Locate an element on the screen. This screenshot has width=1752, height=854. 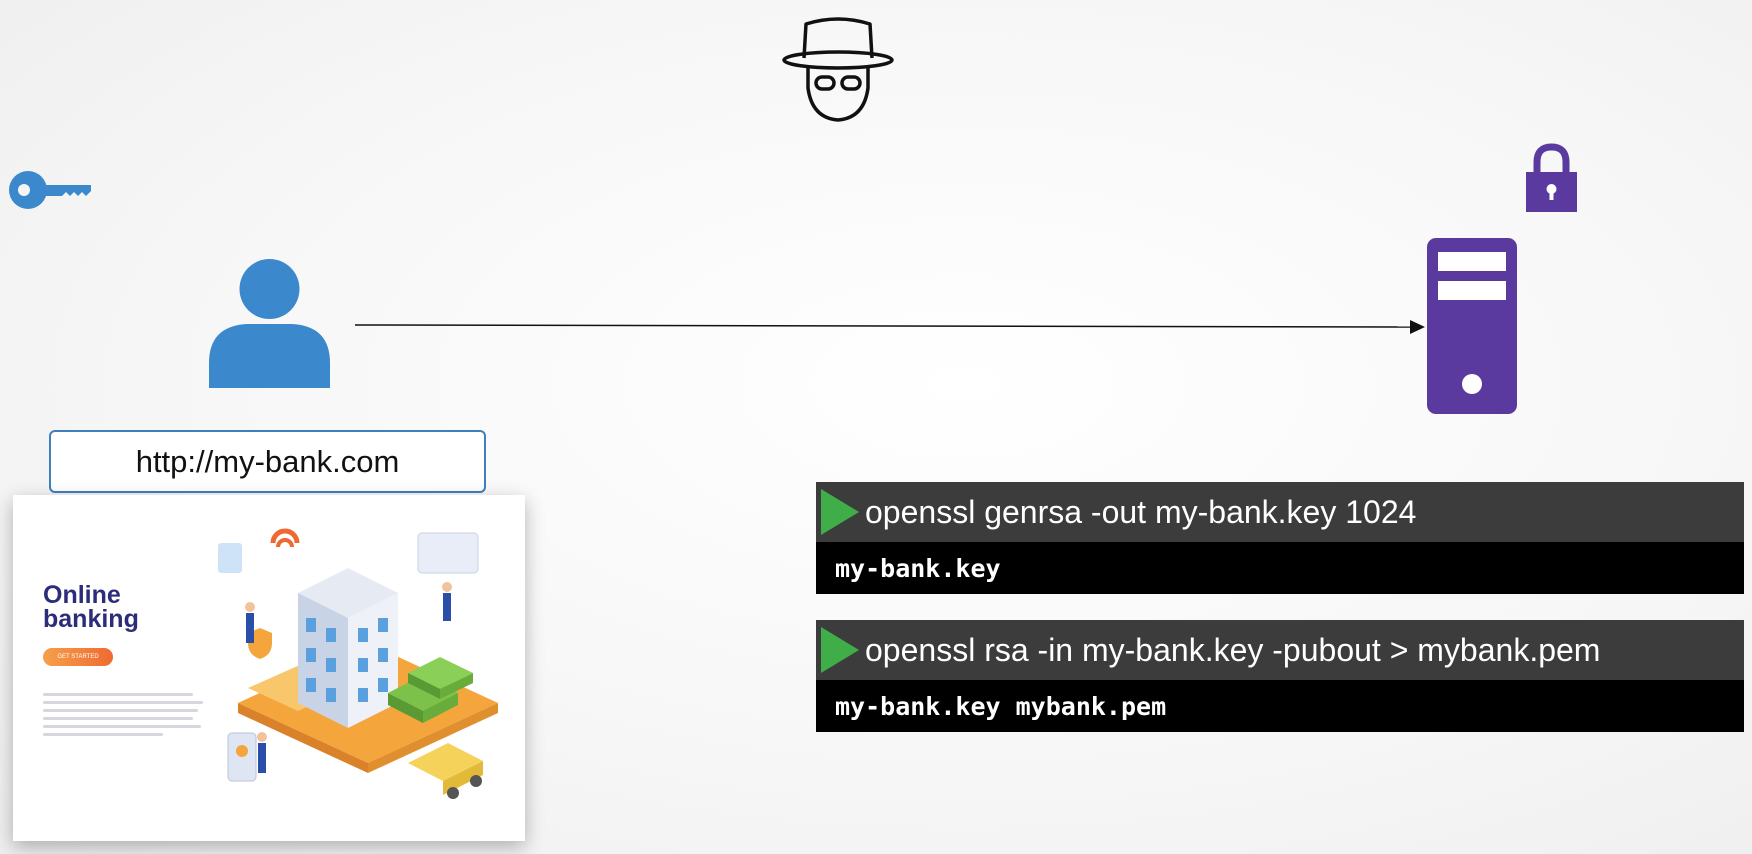
server-icon is located at coordinates (1472, 326).